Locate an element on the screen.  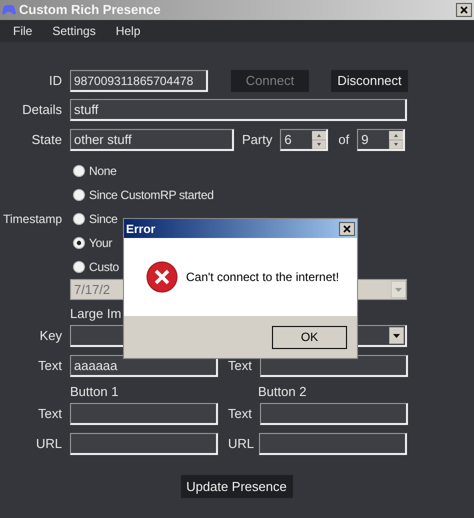
game-controller-icon is located at coordinates (9, 10).